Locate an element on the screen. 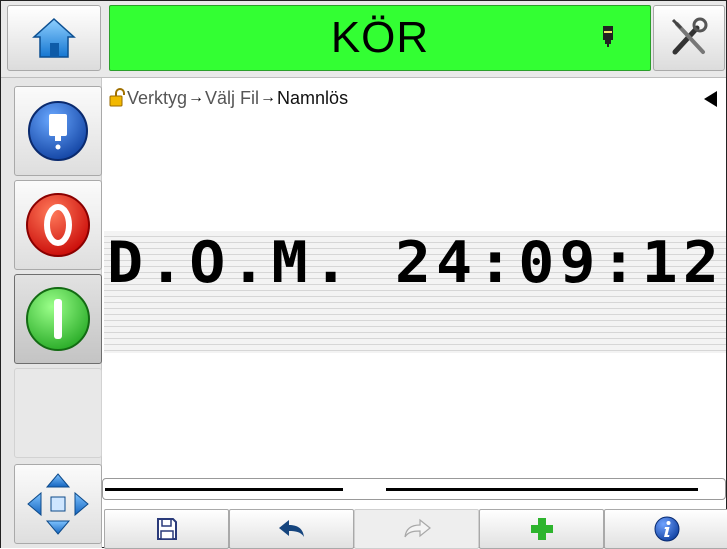  undo-icon is located at coordinates (291, 528).